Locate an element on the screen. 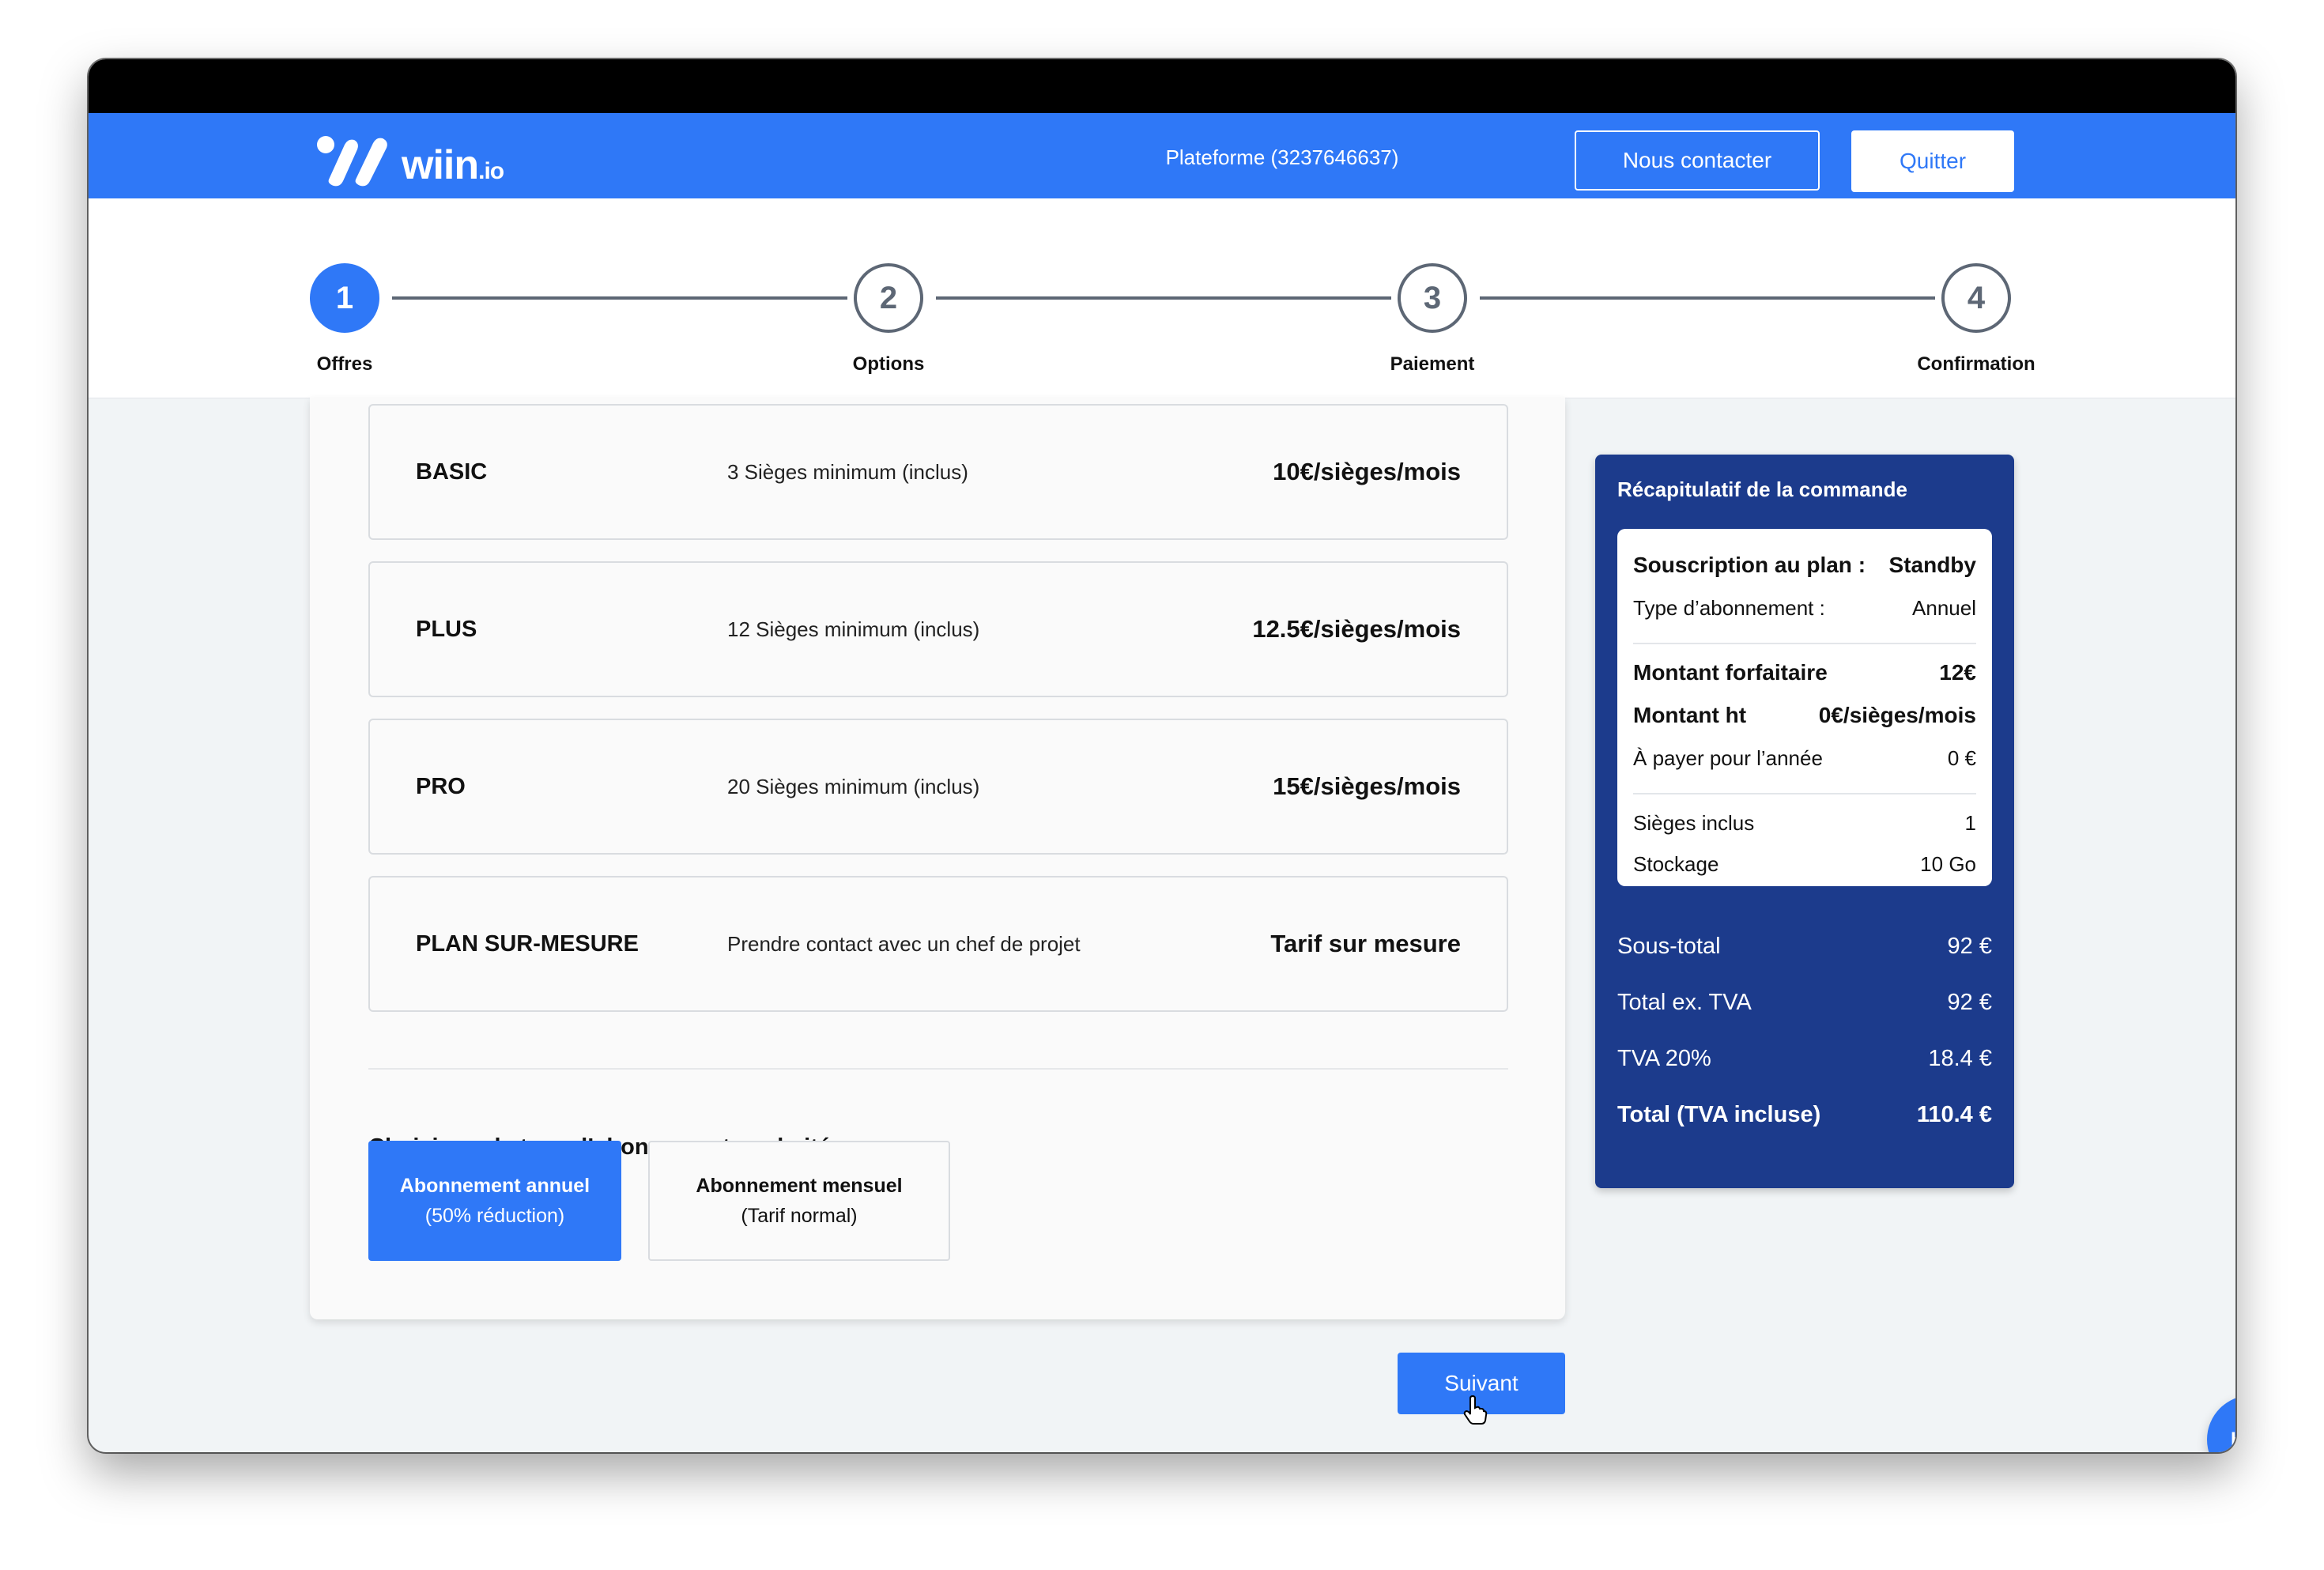 The height and width of the screenshot is (1570, 2324). vat-row: TVA 20% 18.4 € is located at coordinates (1804, 1058).